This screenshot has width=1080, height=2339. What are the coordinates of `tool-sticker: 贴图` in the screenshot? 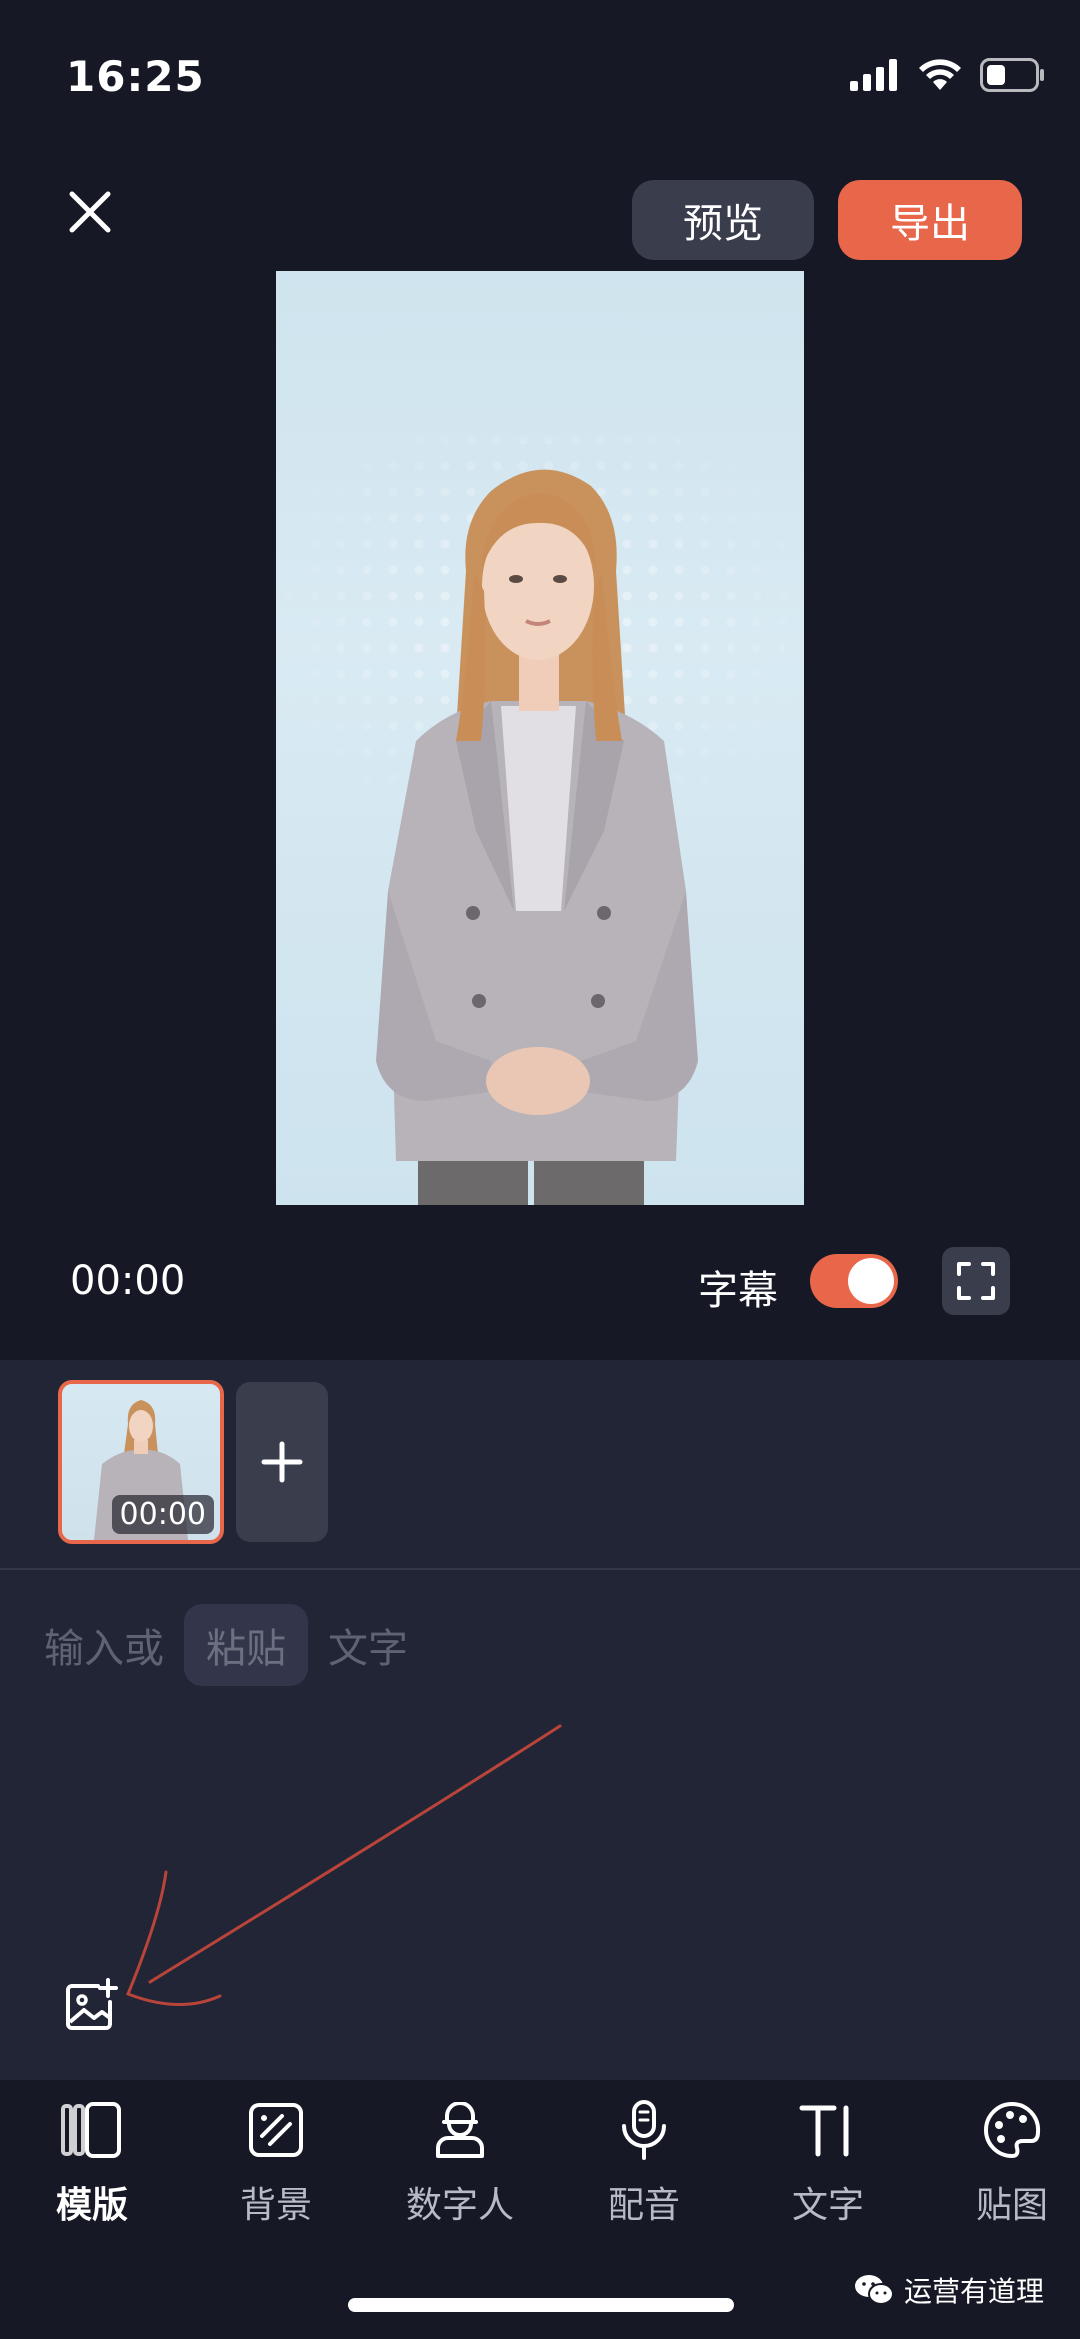 It's located at (1011, 2168).